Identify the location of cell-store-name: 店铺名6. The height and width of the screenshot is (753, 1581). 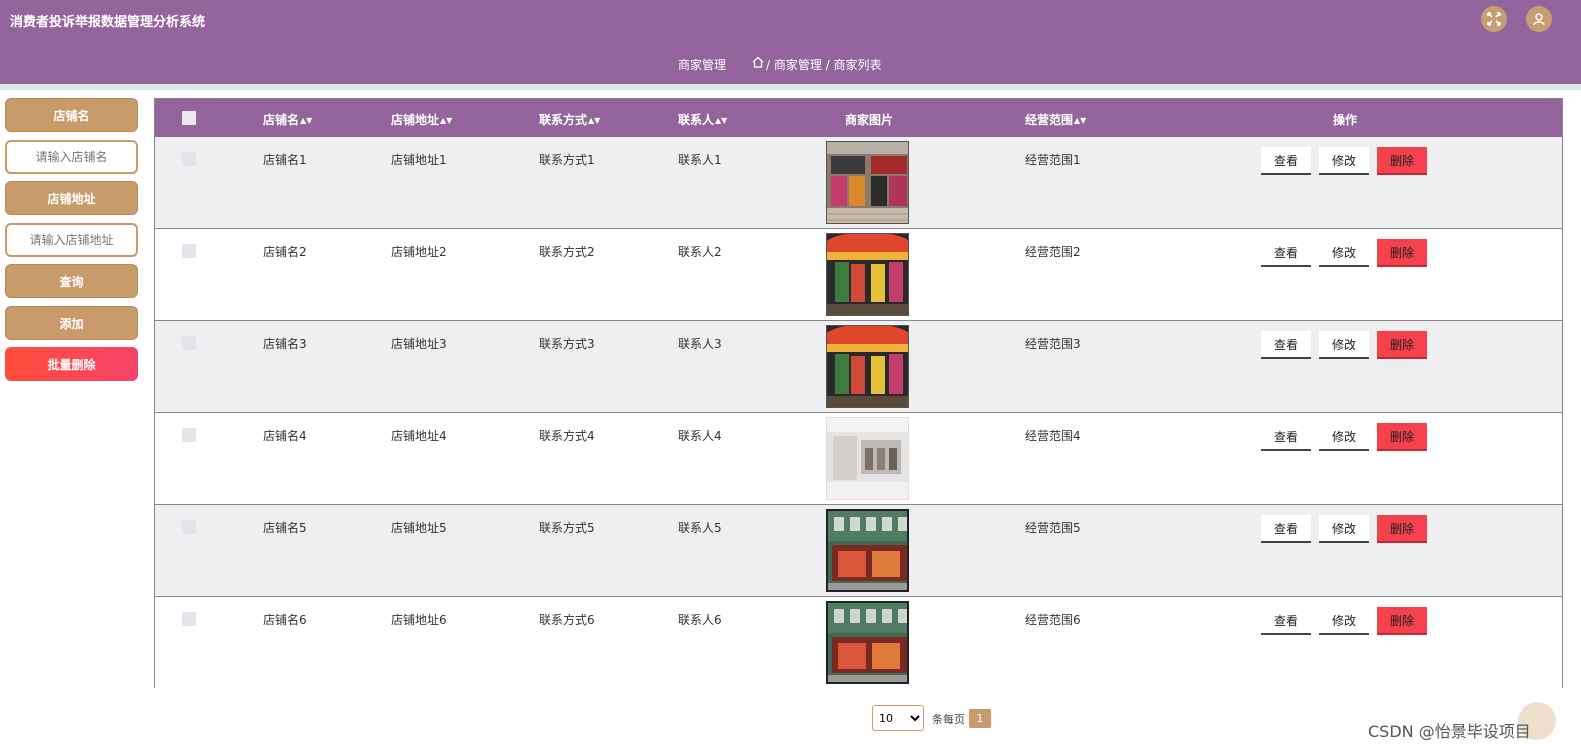
(285, 620).